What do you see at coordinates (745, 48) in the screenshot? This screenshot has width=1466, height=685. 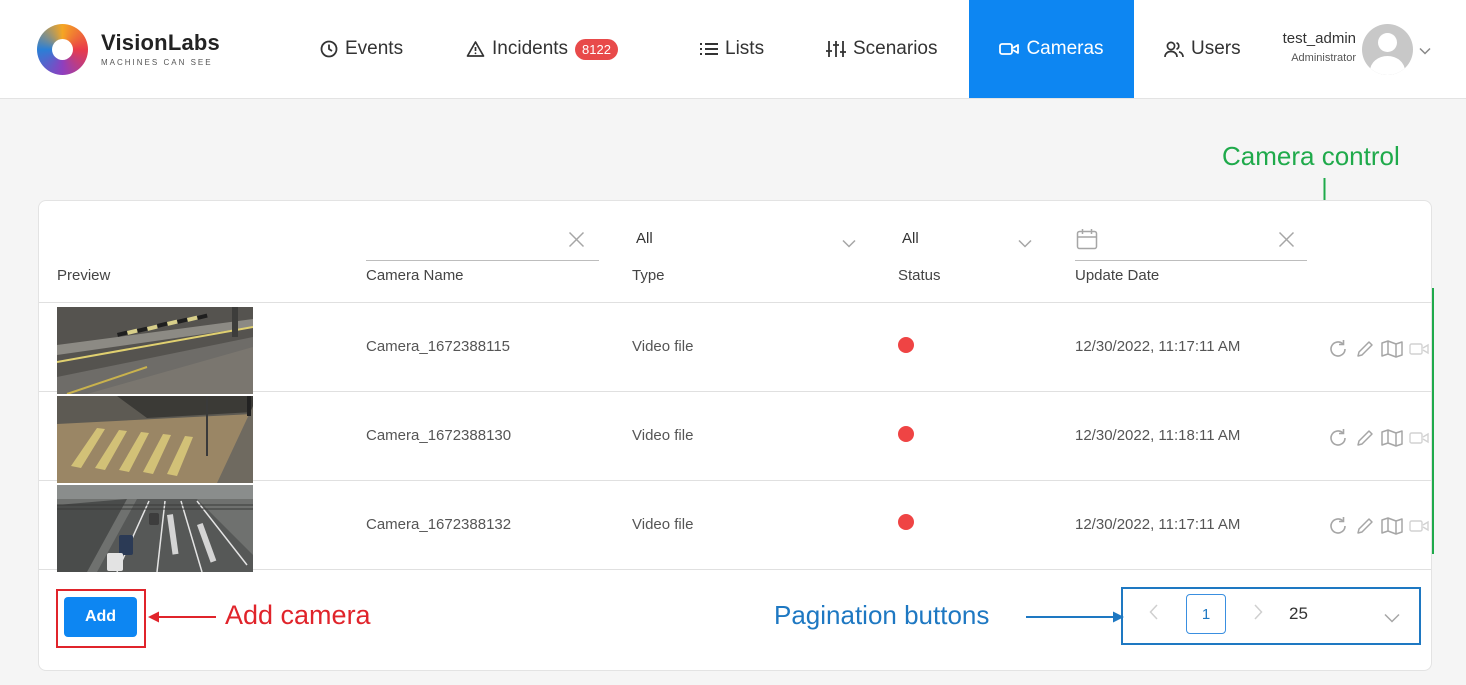 I see `nav-lists-label: Lists` at bounding box center [745, 48].